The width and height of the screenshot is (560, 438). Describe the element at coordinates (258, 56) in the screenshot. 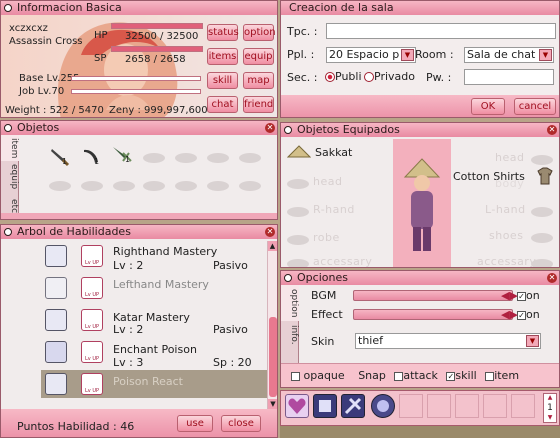

I see `equip-button: equip` at that location.